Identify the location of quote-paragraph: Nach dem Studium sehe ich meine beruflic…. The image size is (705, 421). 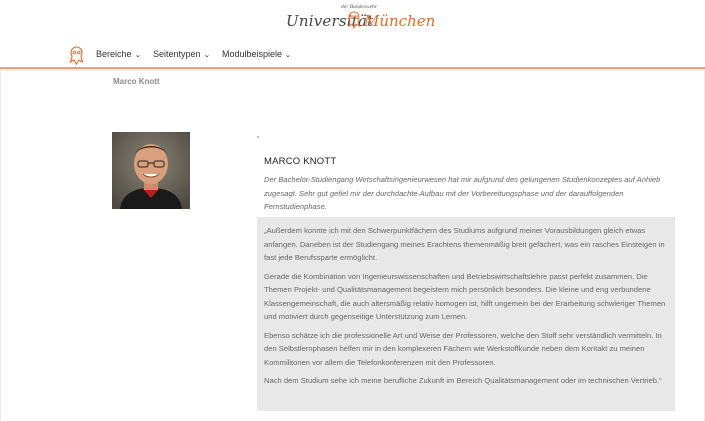
(463, 380).